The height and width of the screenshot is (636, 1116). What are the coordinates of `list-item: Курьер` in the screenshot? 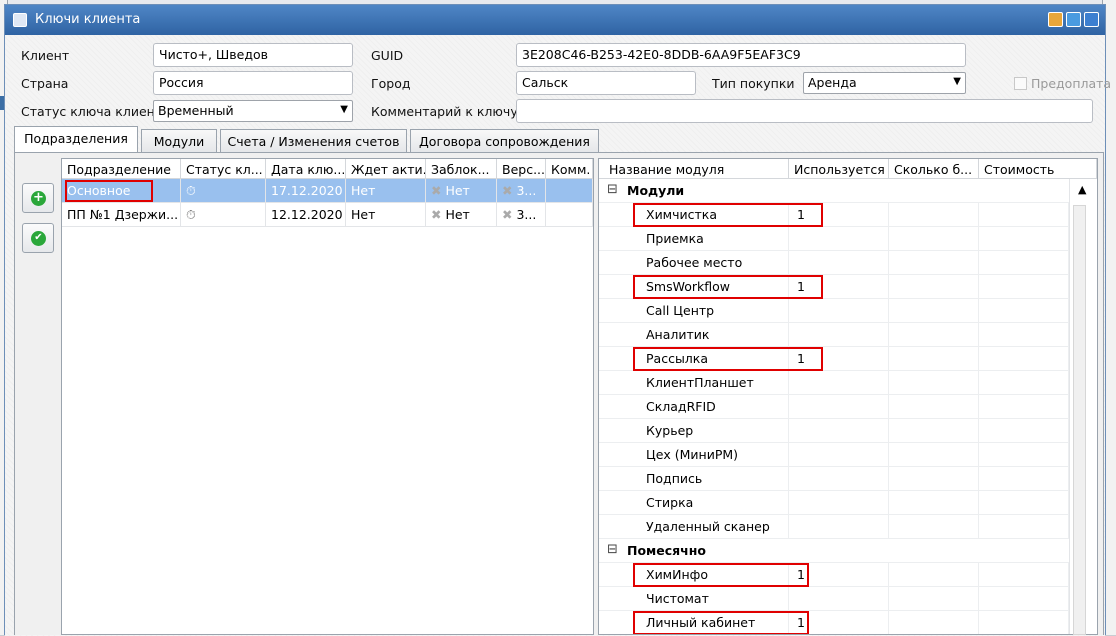 It's located at (834, 431).